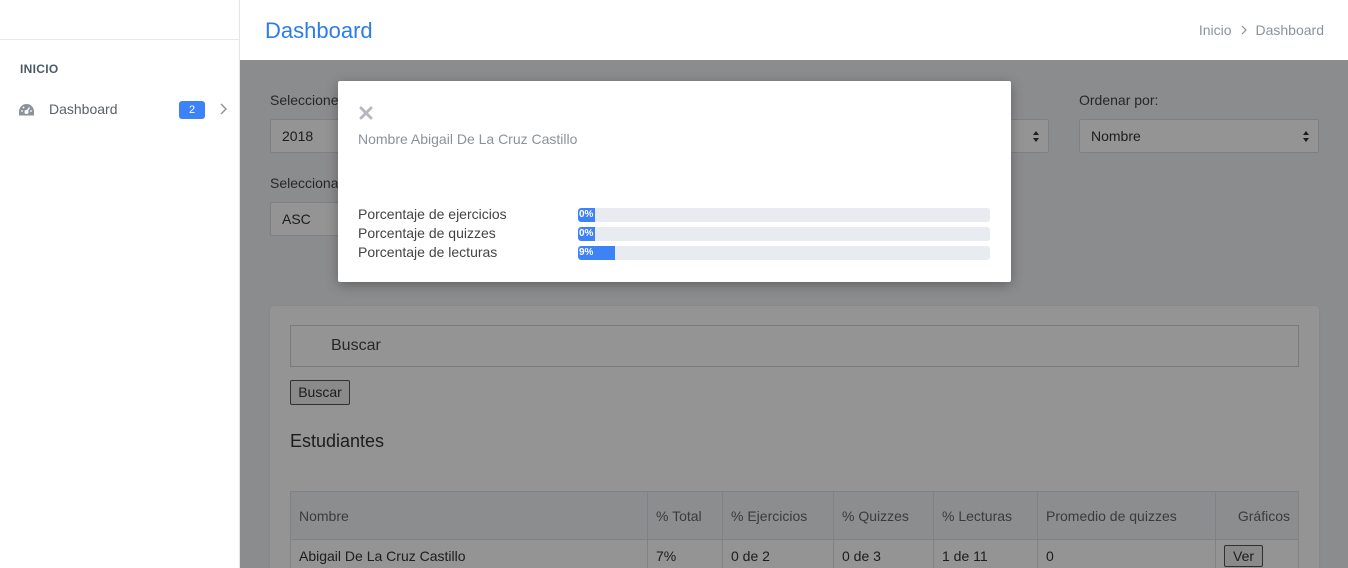 The image size is (1348, 568). What do you see at coordinates (26, 110) in the screenshot?
I see `dashboard-icon` at bounding box center [26, 110].